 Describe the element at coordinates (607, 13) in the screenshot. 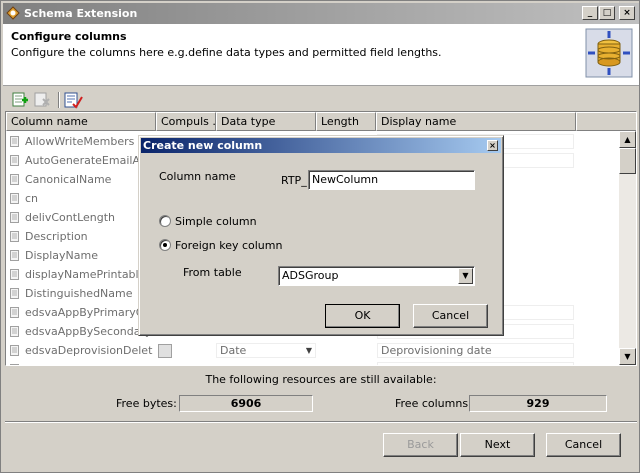

I see `maximize-button: □` at that location.